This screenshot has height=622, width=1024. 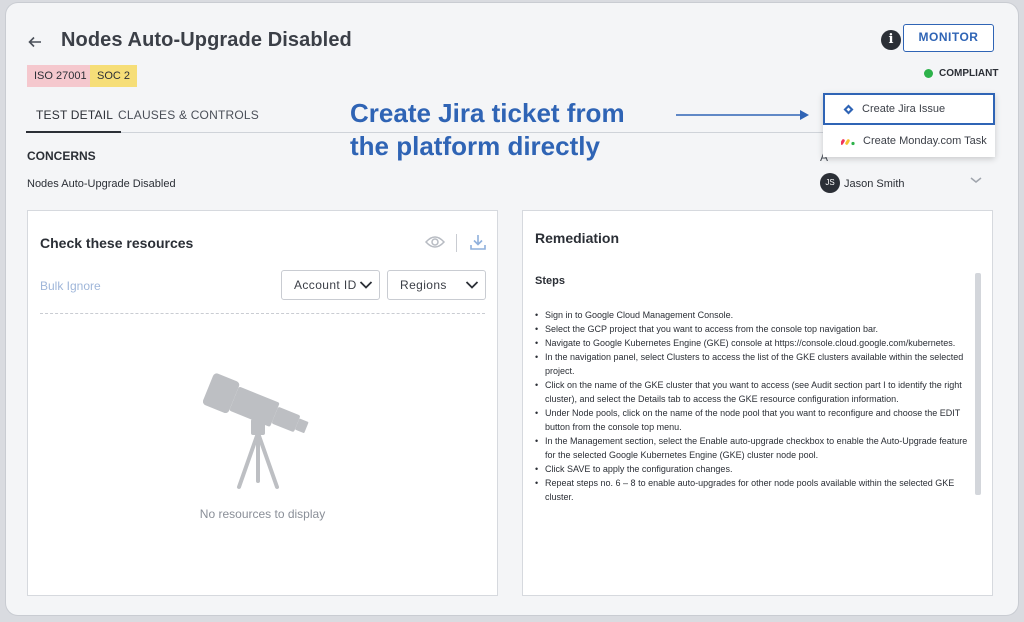 What do you see at coordinates (117, 243) in the screenshot?
I see `resources-title: Check these resources` at bounding box center [117, 243].